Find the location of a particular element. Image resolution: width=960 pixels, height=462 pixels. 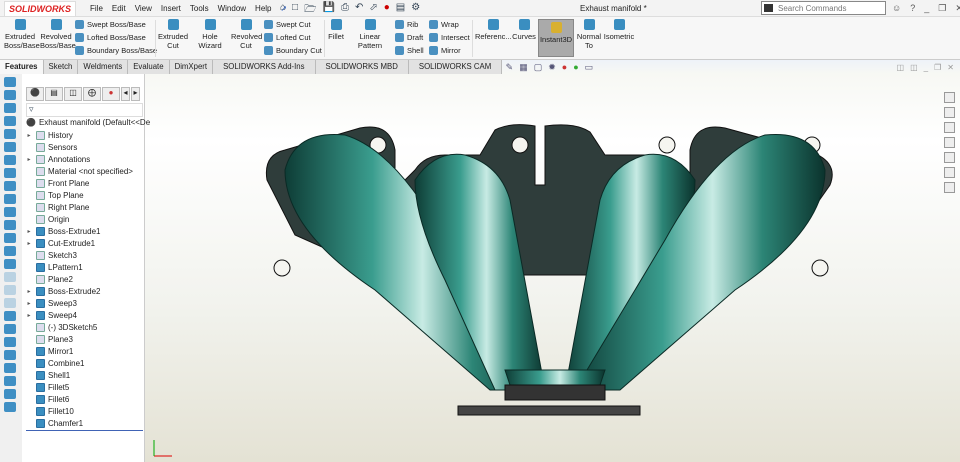

menu-insert: Insert is located at coordinates (171, 8).